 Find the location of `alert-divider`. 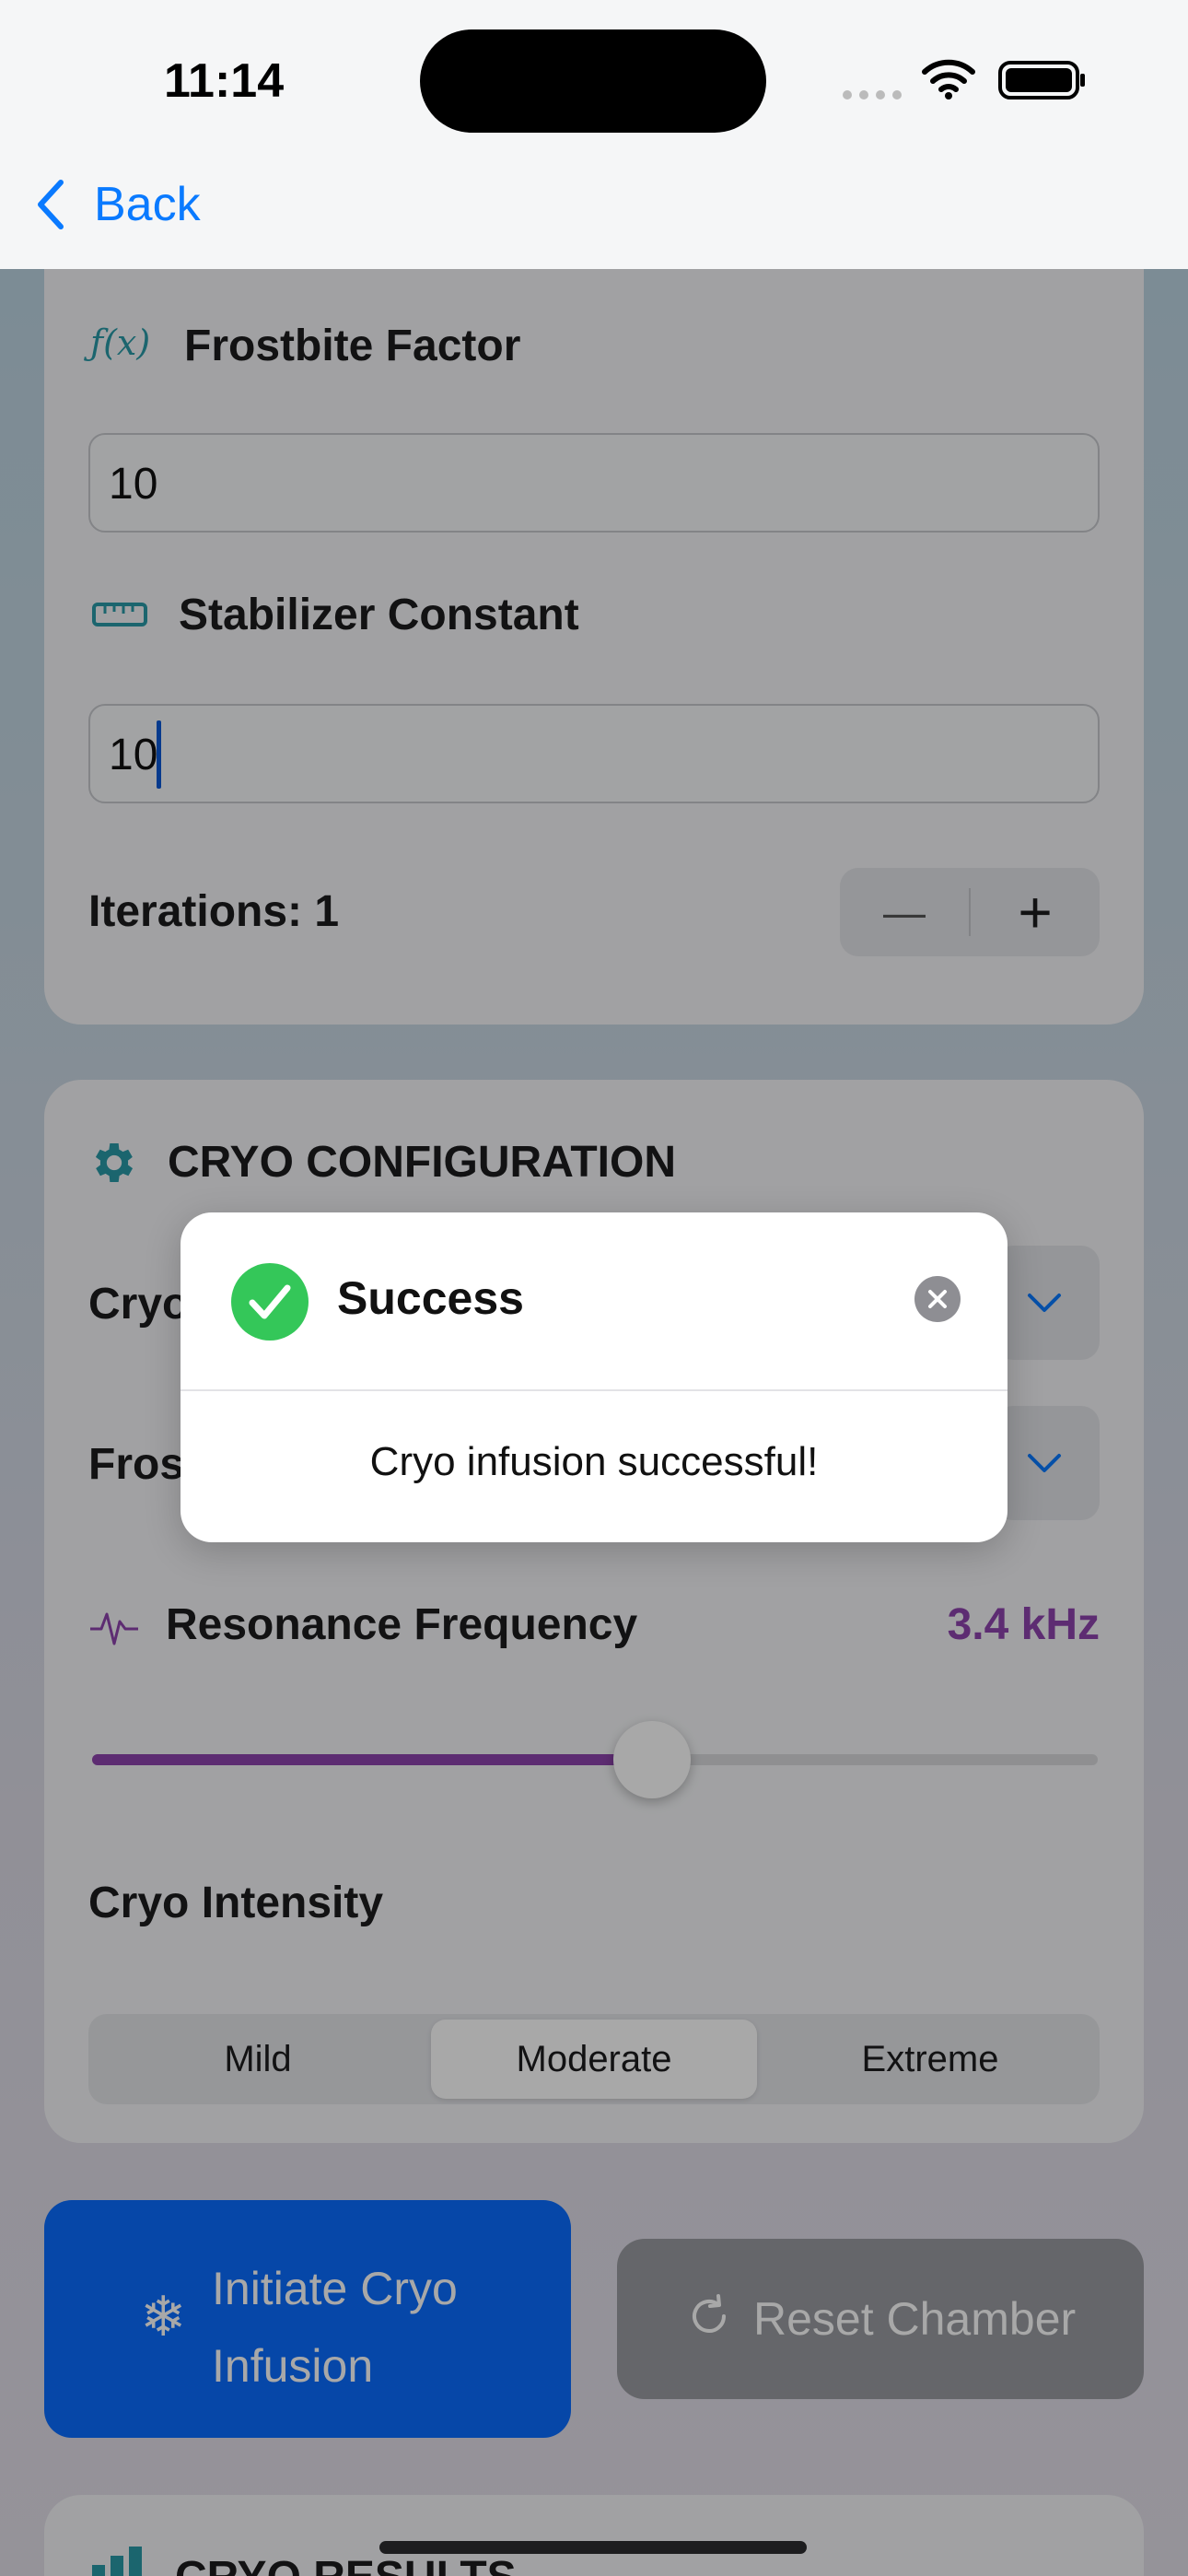

alert-divider is located at coordinates (594, 1390).